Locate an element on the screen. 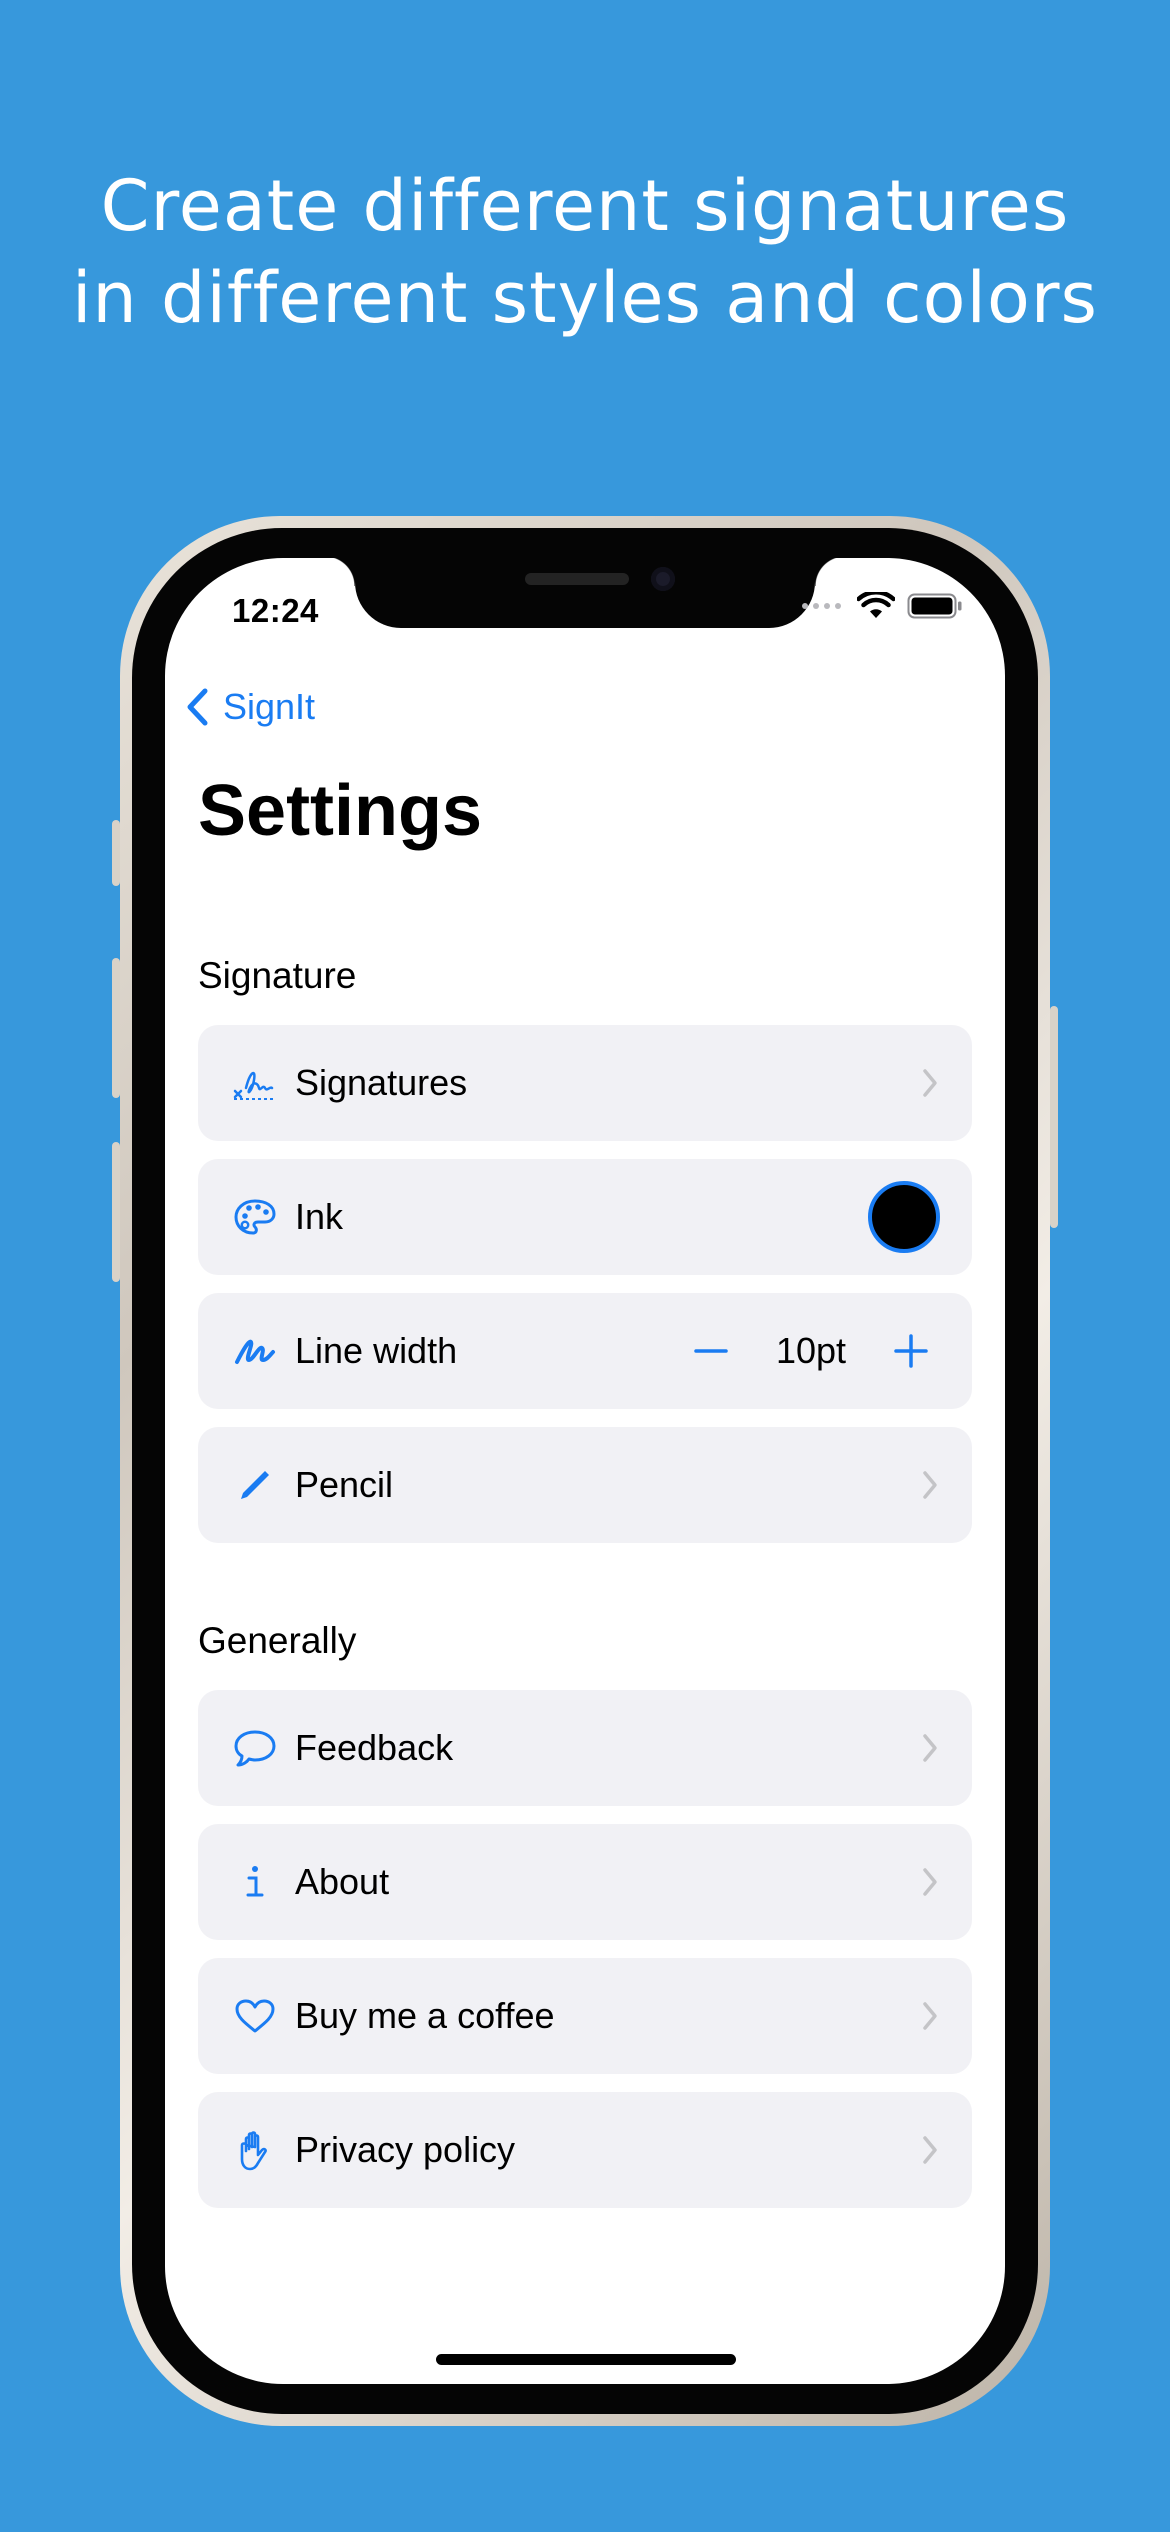 This screenshot has height=2532, width=1170. speech-bubble-icon is located at coordinates (255, 1748).